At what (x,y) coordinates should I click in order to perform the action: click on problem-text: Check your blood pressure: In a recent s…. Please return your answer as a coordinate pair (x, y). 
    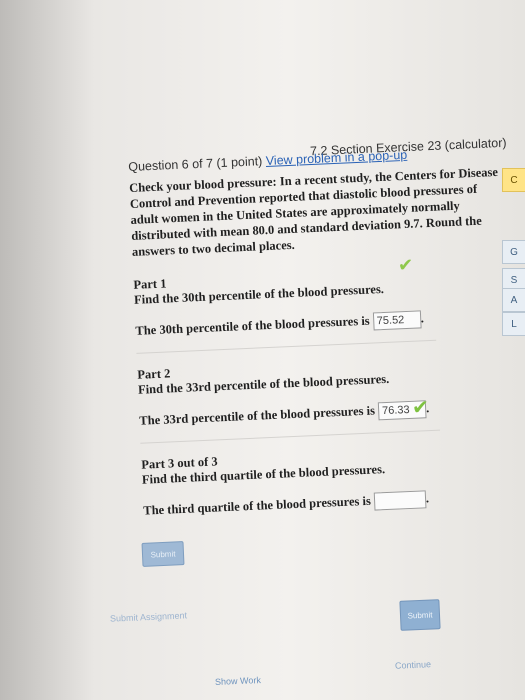
    Looking at the image, I should click on (313, 211).